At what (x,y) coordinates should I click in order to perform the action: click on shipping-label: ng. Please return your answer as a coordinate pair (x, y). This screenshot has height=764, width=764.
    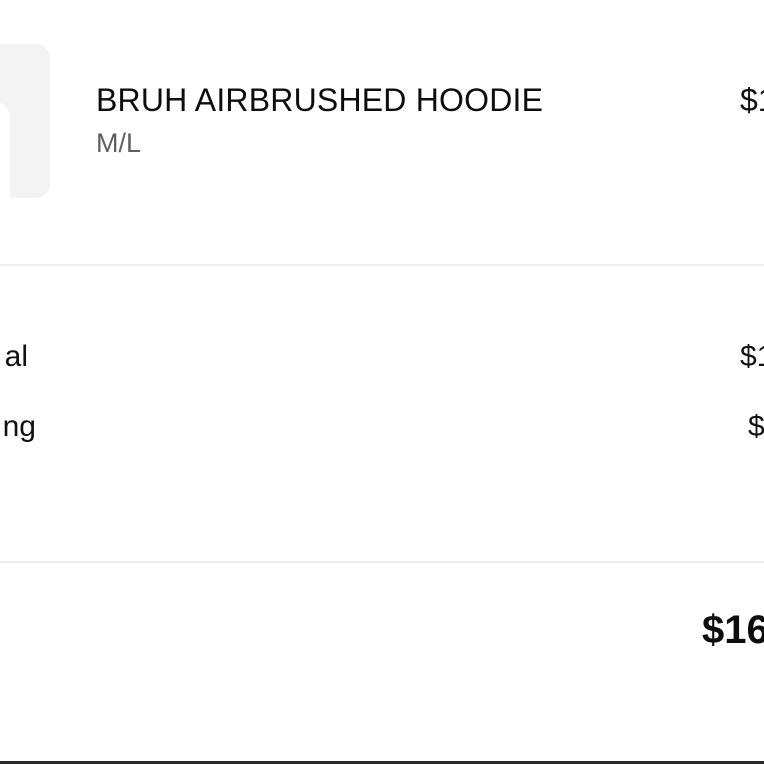
    Looking at the image, I should click on (19, 426).